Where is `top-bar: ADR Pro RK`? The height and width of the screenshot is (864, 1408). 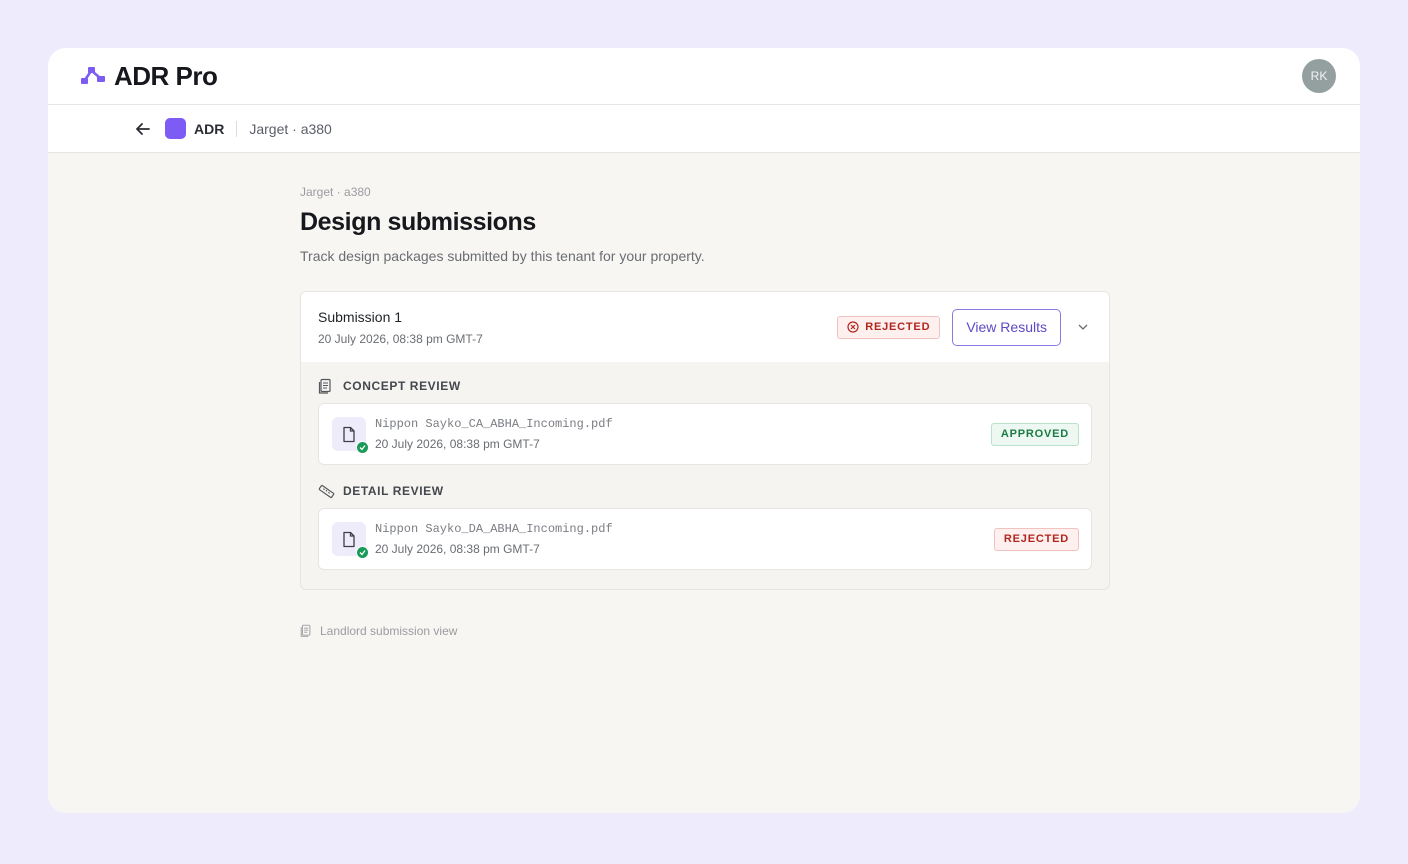
top-bar: ADR Pro RK is located at coordinates (704, 76).